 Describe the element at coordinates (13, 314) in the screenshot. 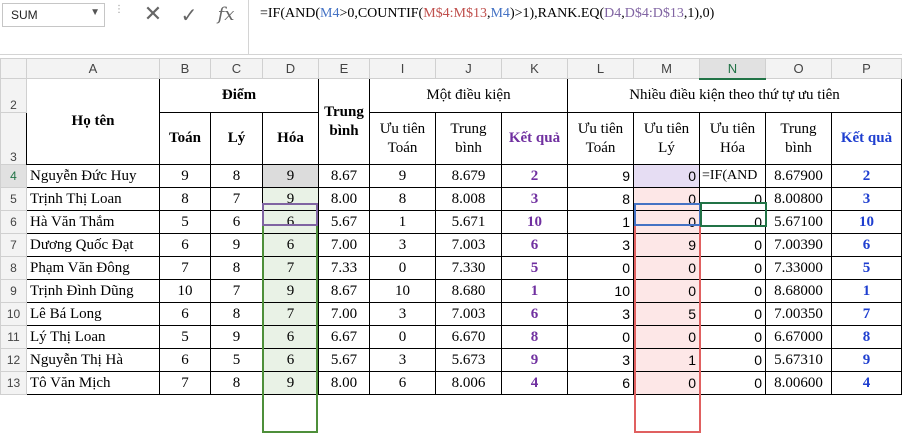

I see `row-header: 10` at that location.